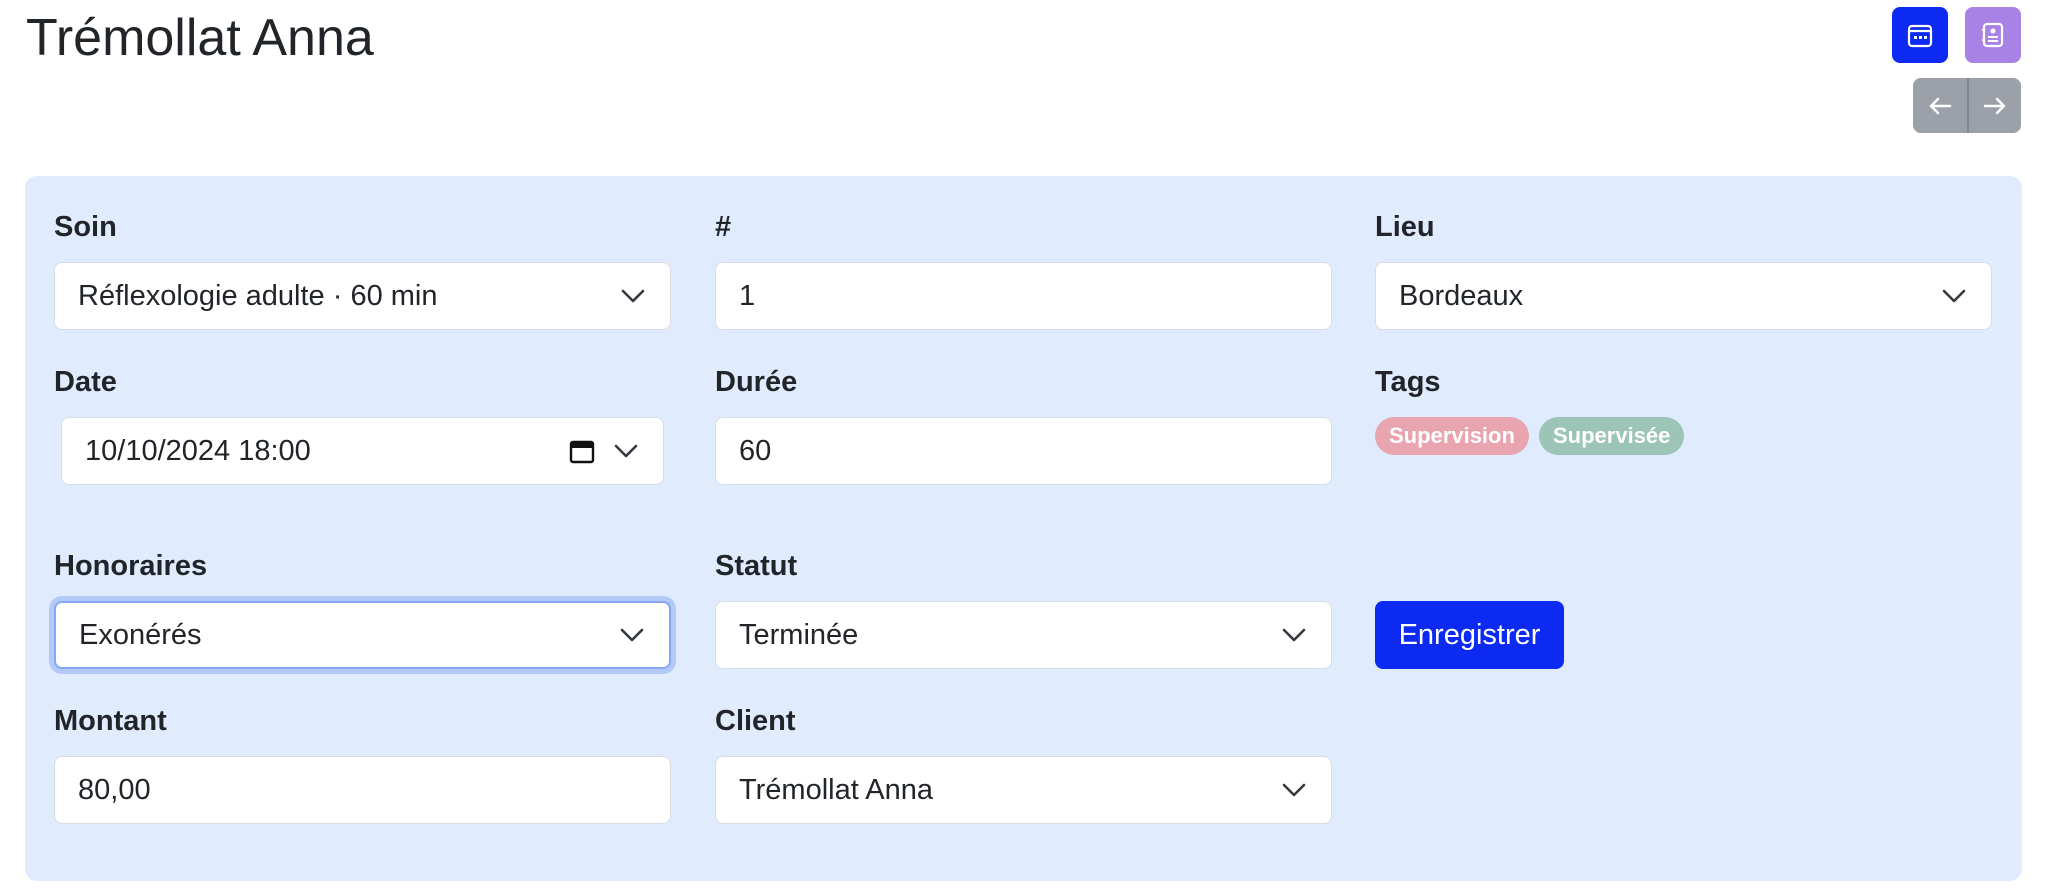  Describe the element at coordinates (362, 451) in the screenshot. I see `date-input: 10/10/2024 18:00` at that location.